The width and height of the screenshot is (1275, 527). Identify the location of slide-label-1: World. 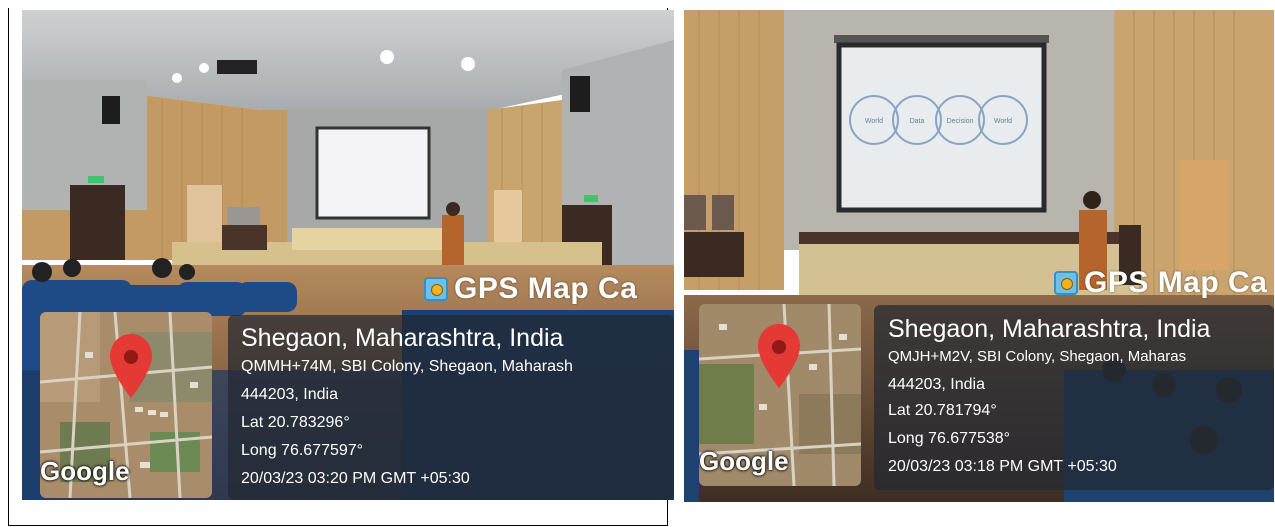
(874, 121).